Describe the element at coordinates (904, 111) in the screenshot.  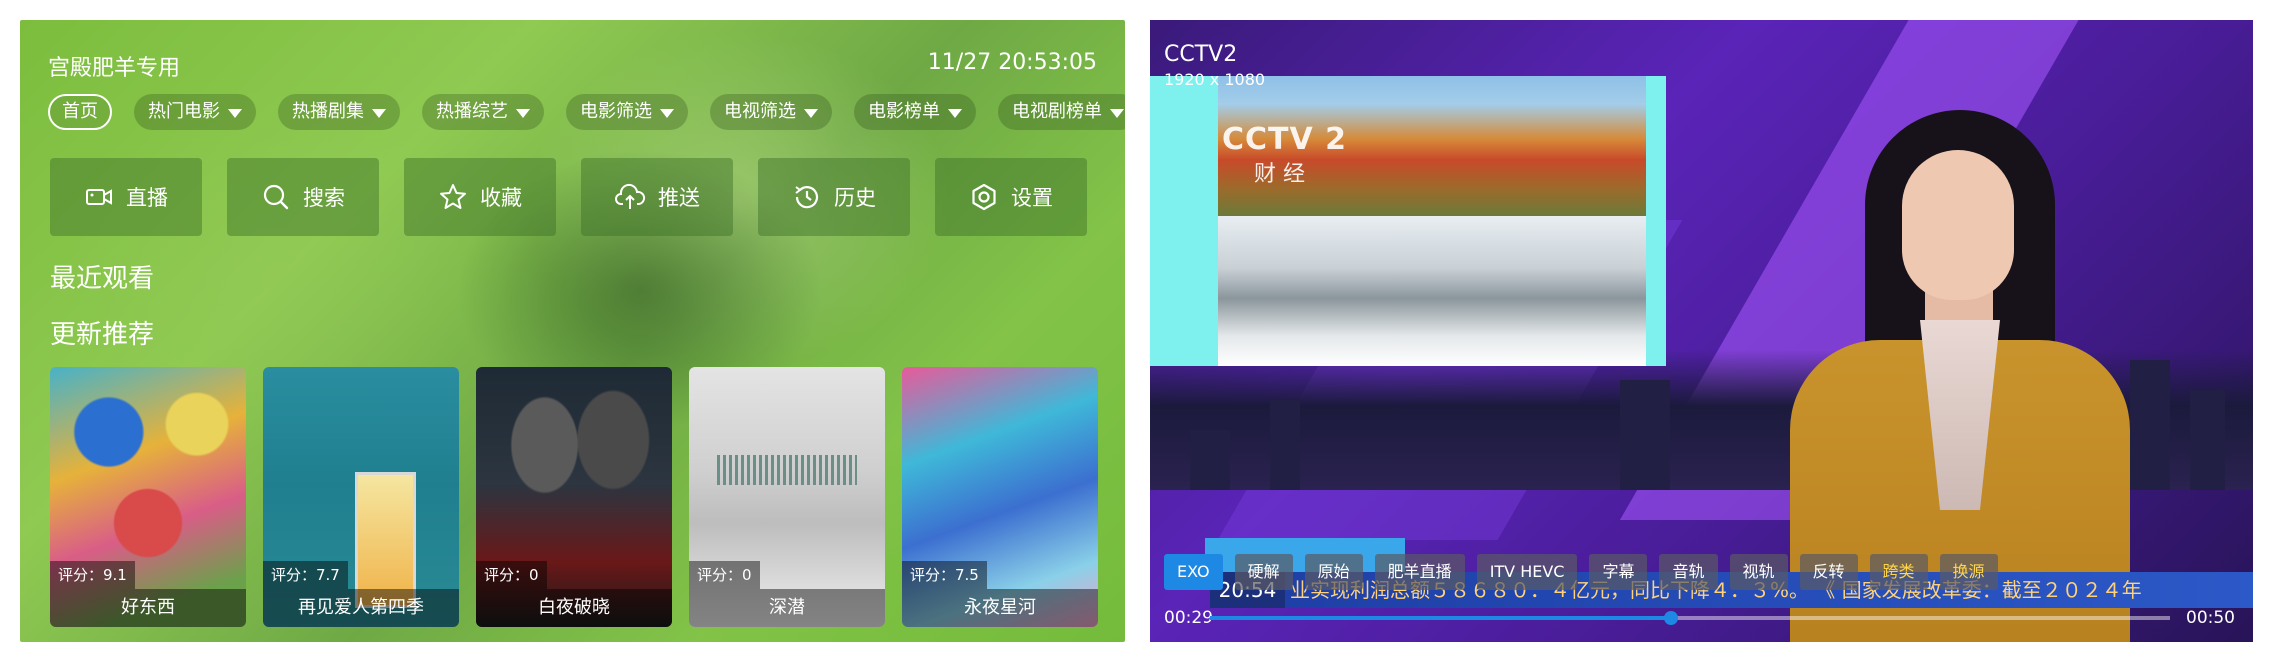
I see `tab-label: 电影榜单` at that location.